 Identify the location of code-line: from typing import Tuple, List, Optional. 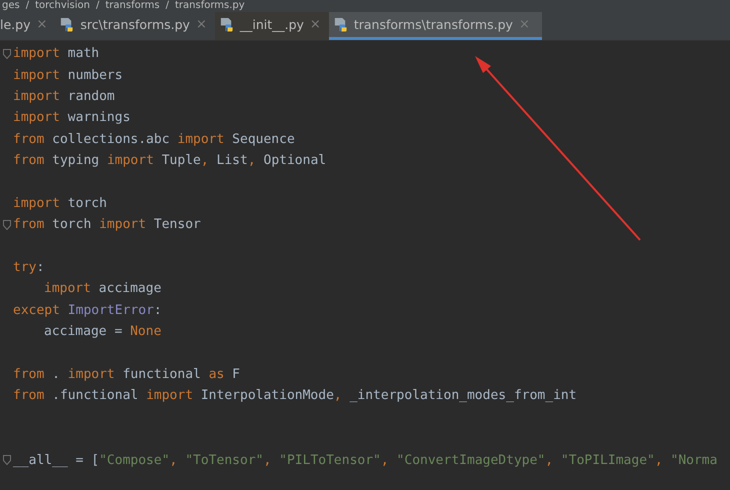
(169, 160).